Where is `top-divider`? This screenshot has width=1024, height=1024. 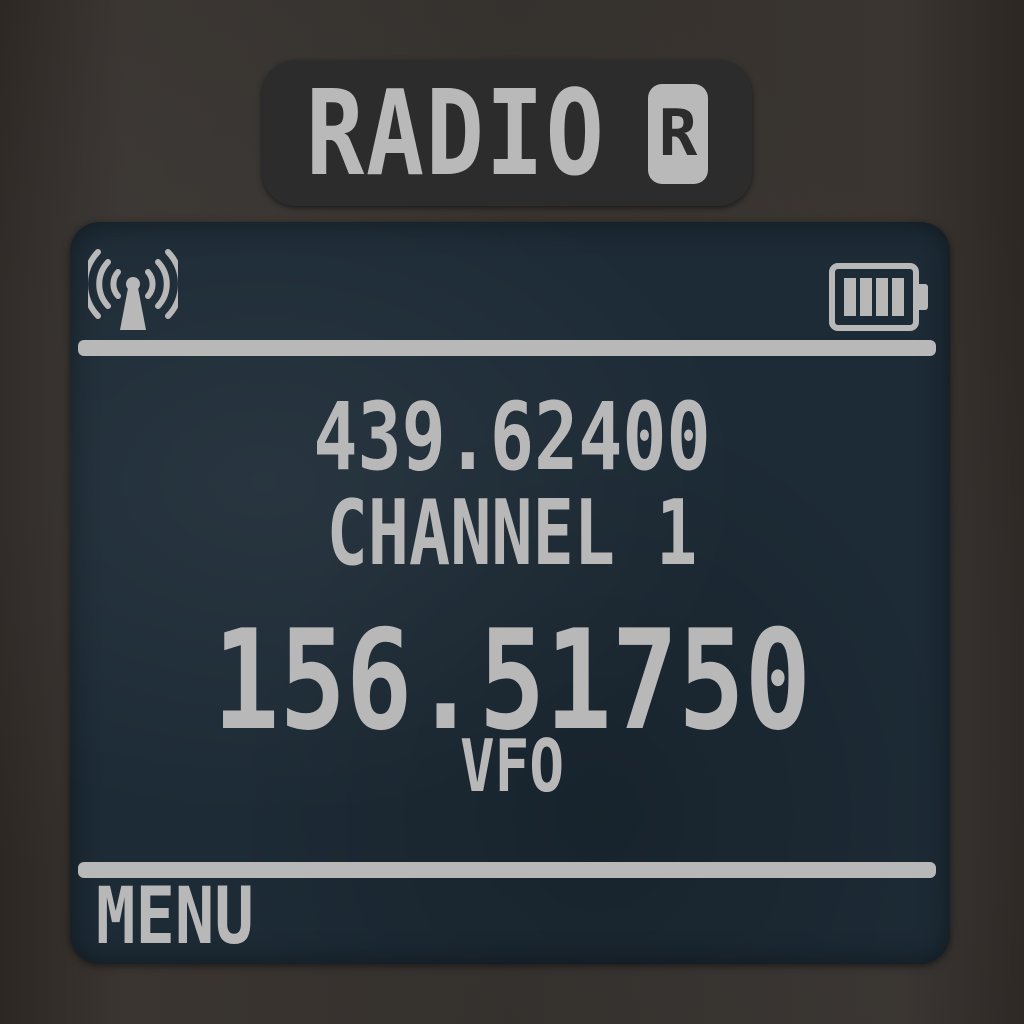 top-divider is located at coordinates (507, 348).